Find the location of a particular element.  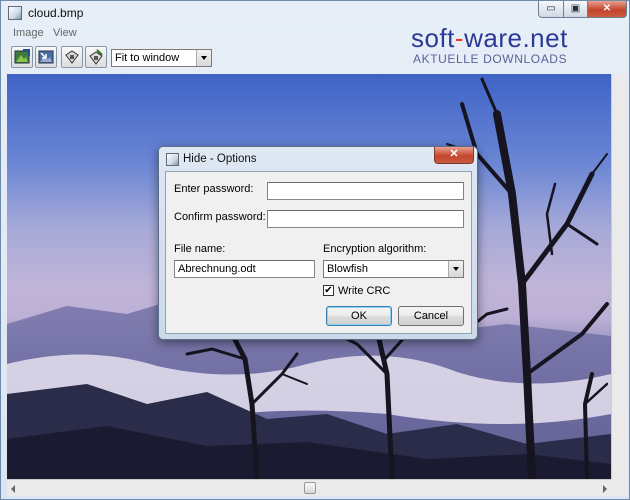

dialog-close-button: ✕ is located at coordinates (454, 155).